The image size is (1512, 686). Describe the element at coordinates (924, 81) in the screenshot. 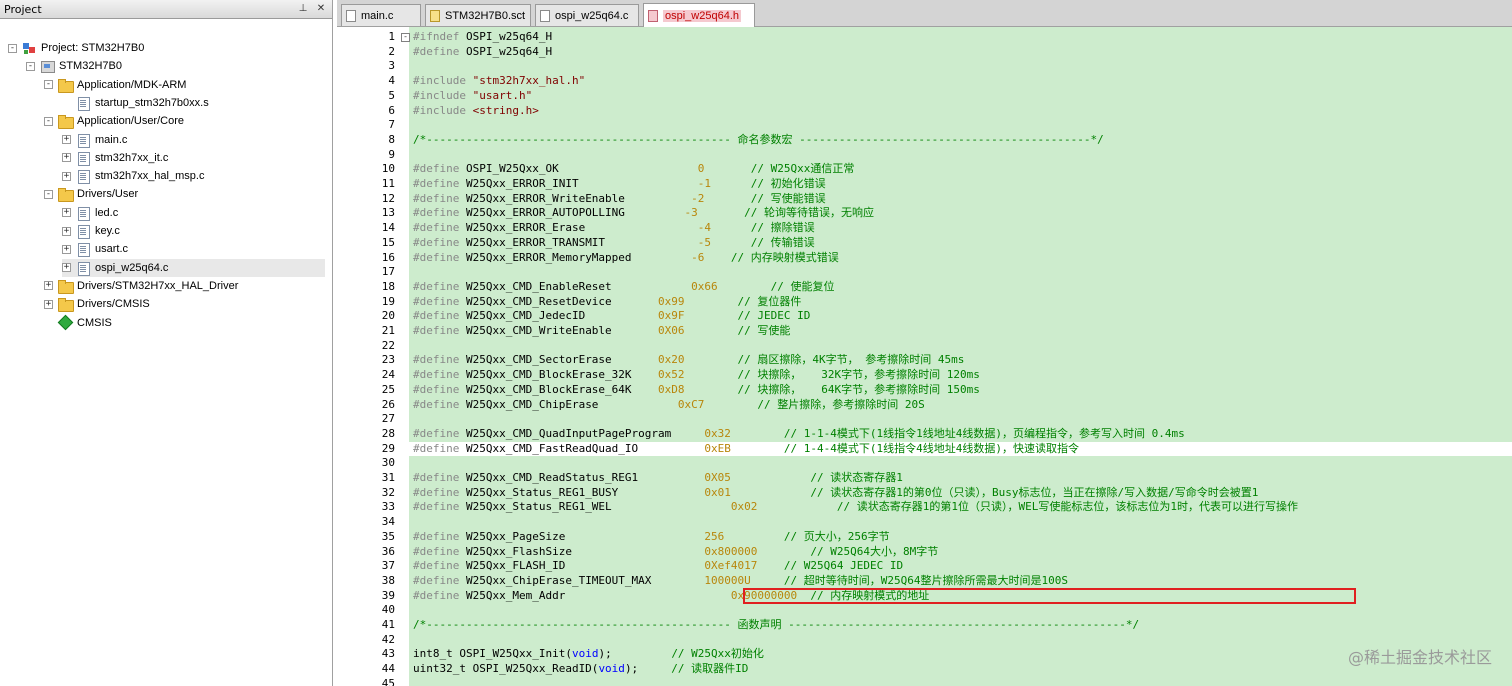

I see `code-line: 4 #include "stm32h7xx_hal.h"` at that location.